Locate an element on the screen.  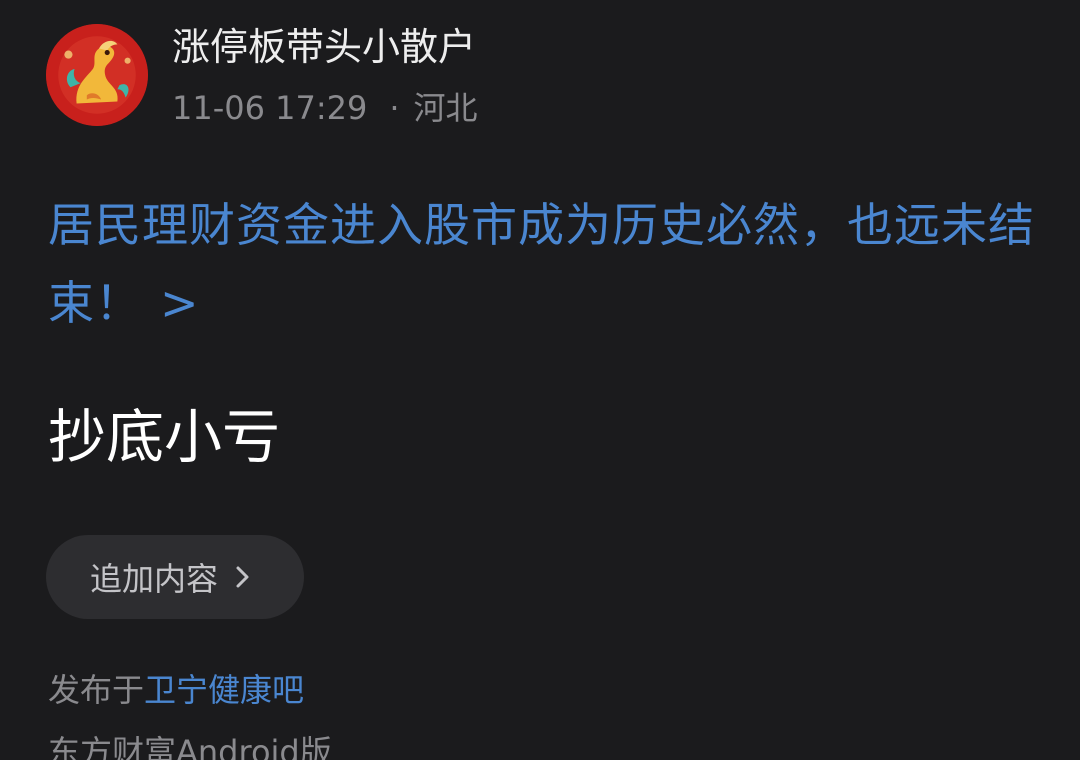
forum-link: 卫宁健康吧 is located at coordinates (224, 690).